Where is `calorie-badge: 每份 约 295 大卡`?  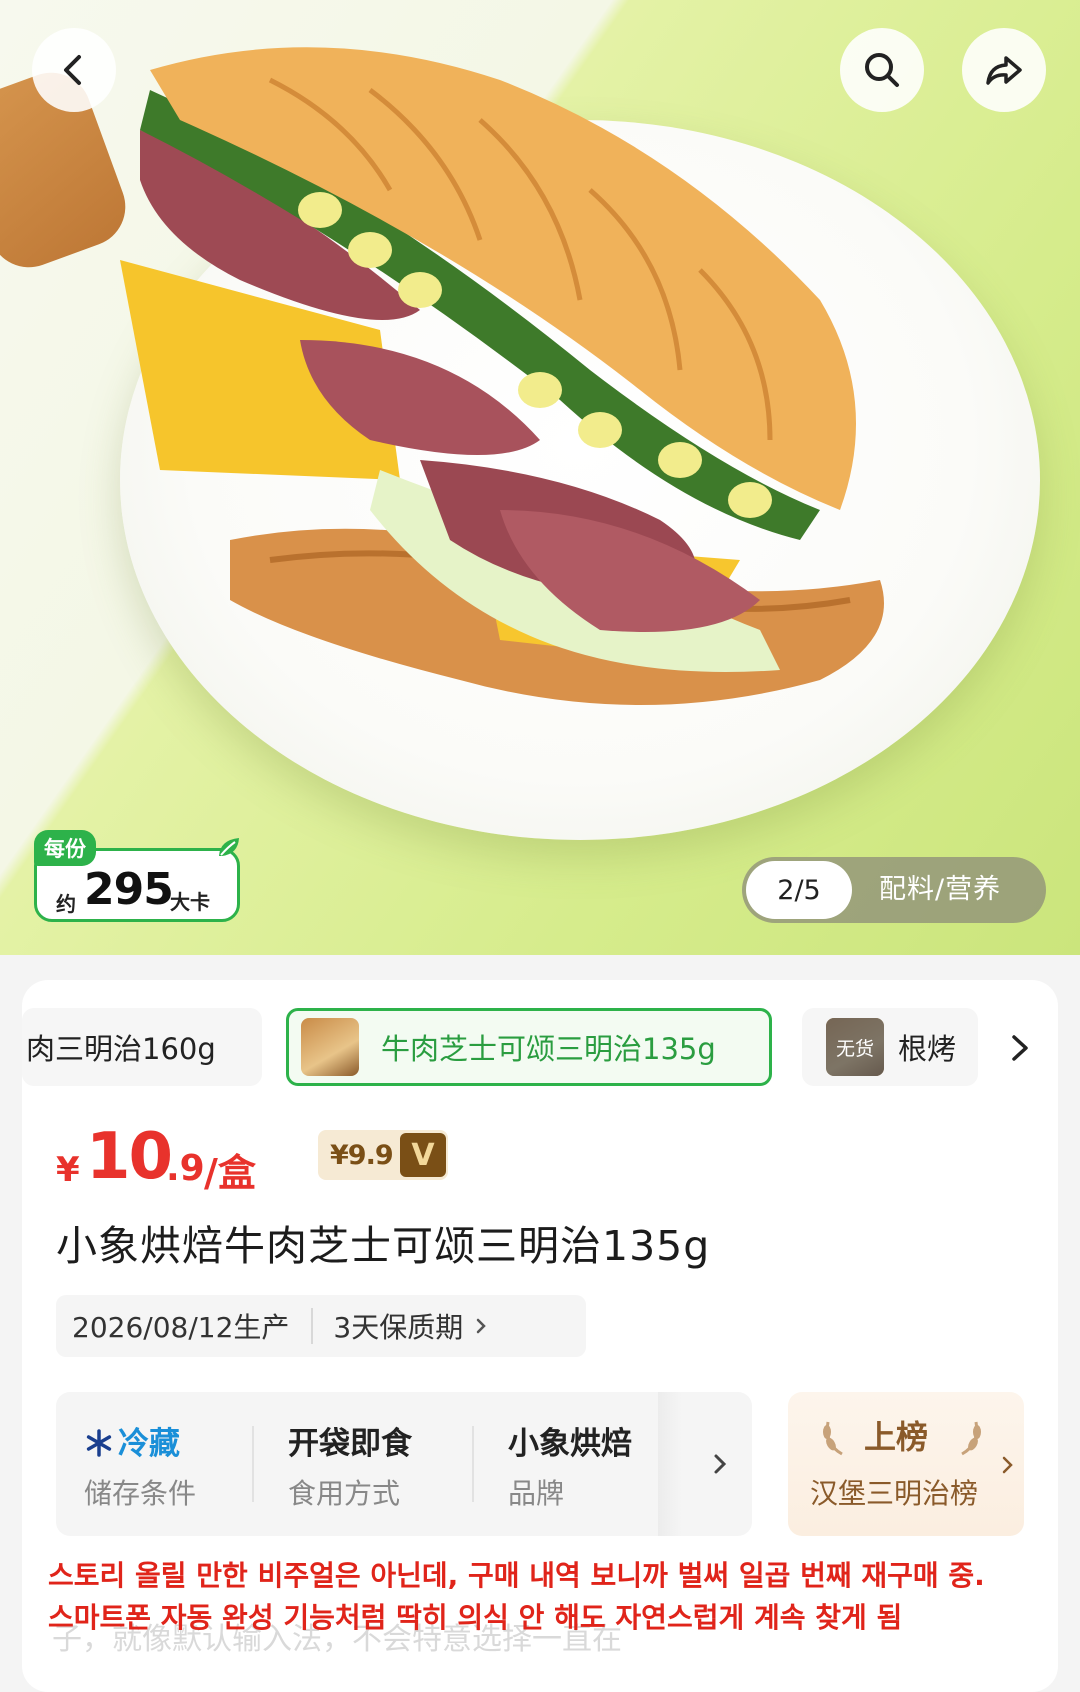
calorie-badge: 每份 约 295 大卡 is located at coordinates (137, 876).